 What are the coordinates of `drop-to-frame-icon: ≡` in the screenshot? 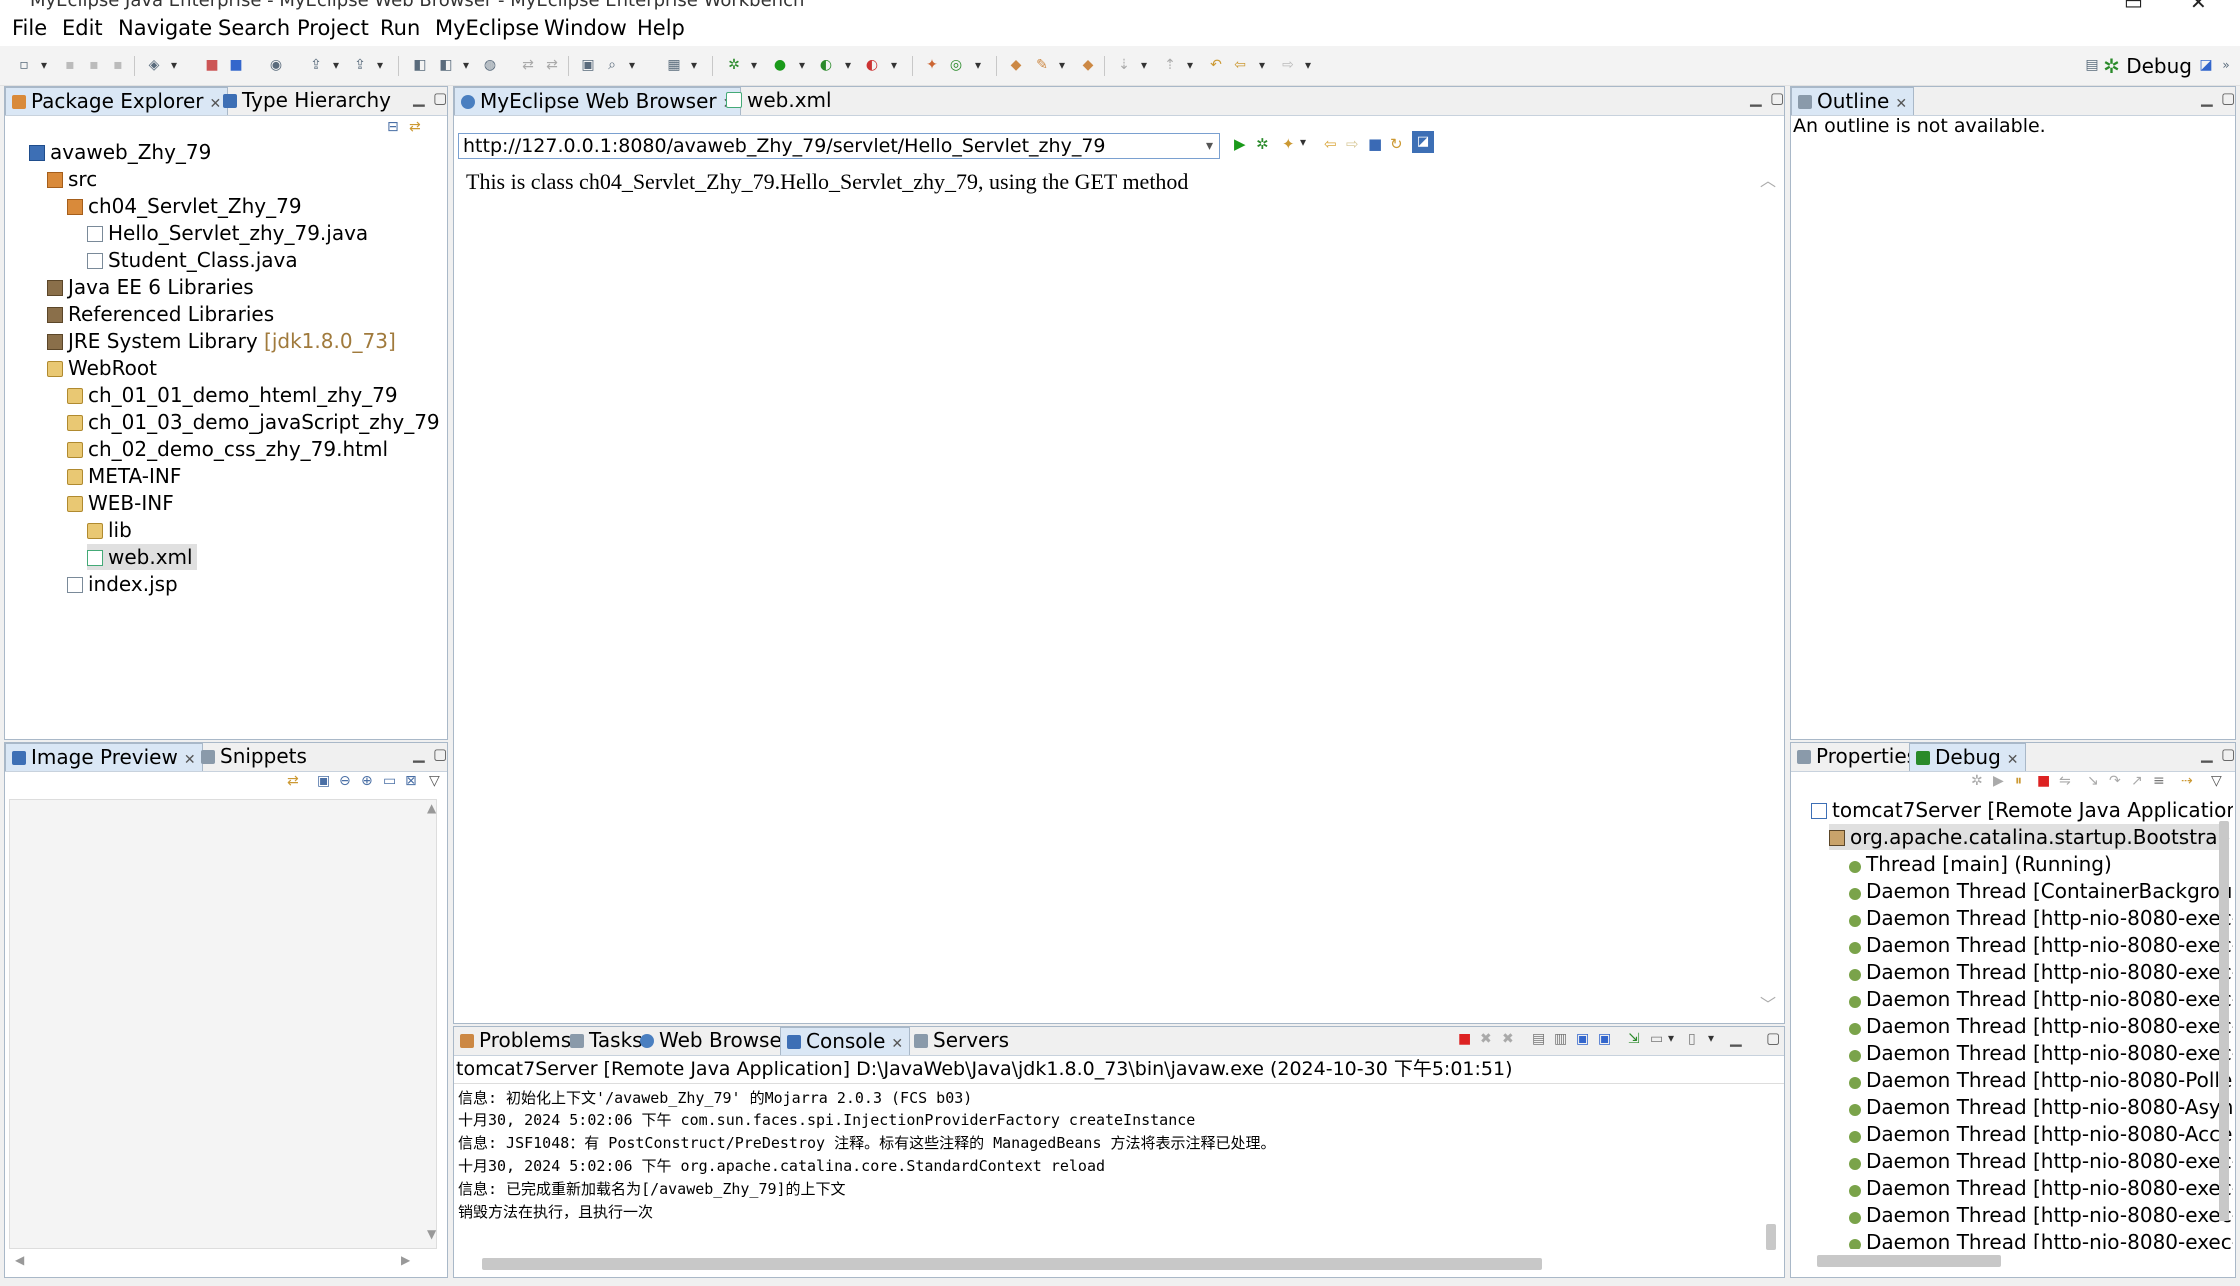 It's located at (2159, 781).